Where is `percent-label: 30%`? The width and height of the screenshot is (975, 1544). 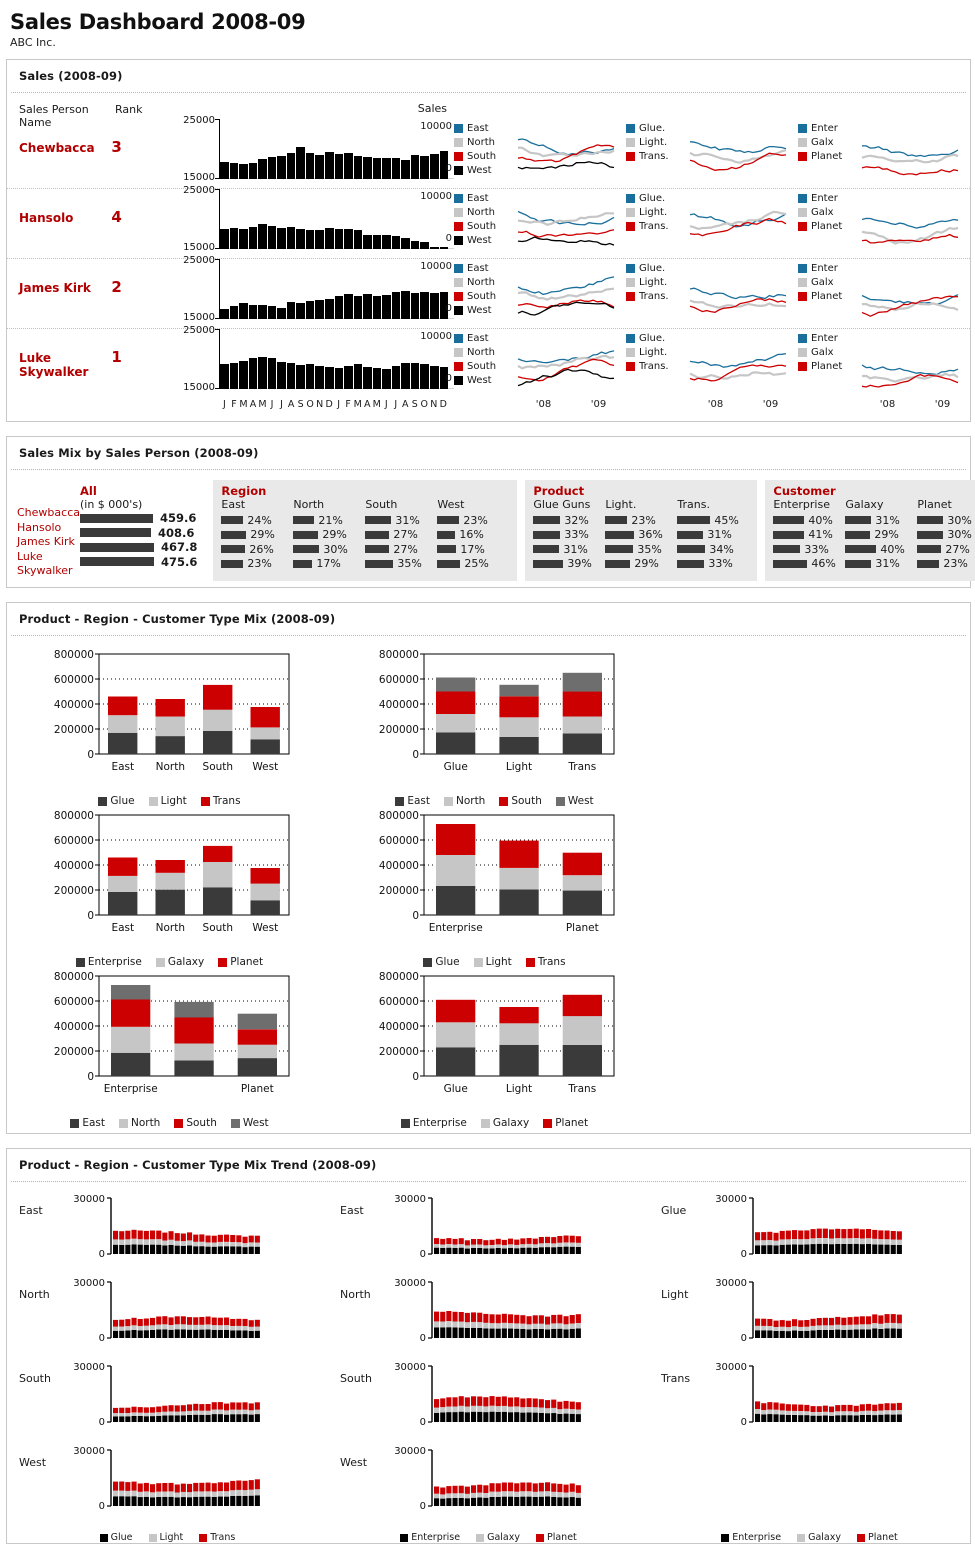
percent-label: 30% is located at coordinates (335, 549).